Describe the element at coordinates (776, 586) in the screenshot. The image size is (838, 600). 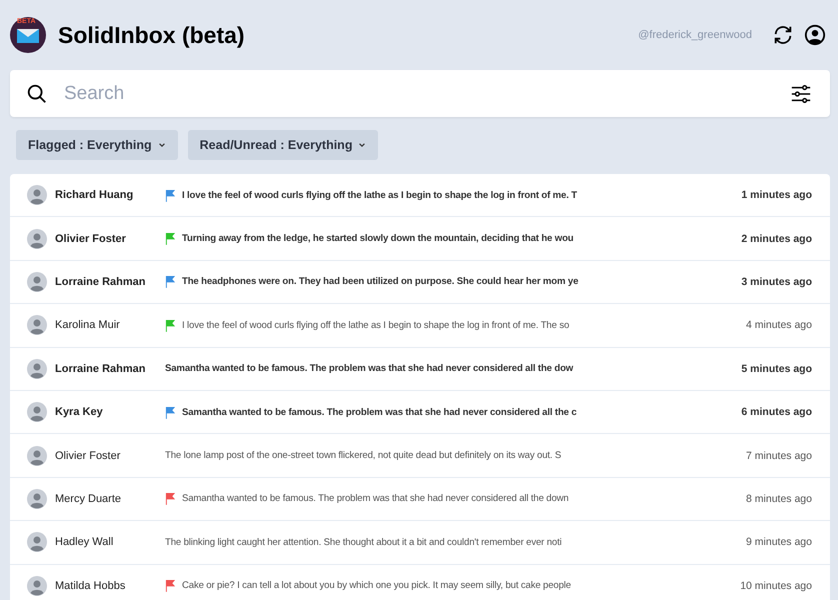
I see `message-time: 10 minutes ago` at that location.